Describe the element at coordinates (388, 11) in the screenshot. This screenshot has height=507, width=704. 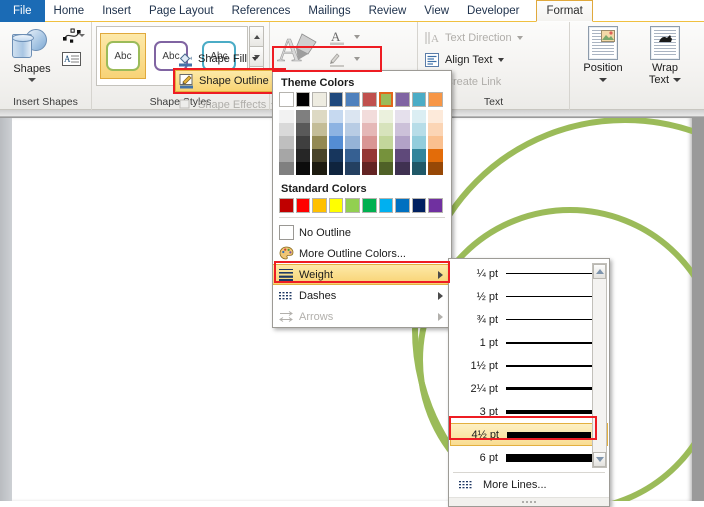
I see `tab-review: Review` at that location.